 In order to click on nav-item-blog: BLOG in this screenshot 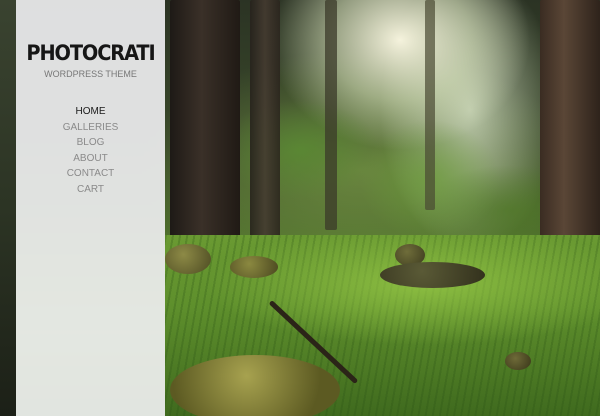, I will do `click(90, 143)`.